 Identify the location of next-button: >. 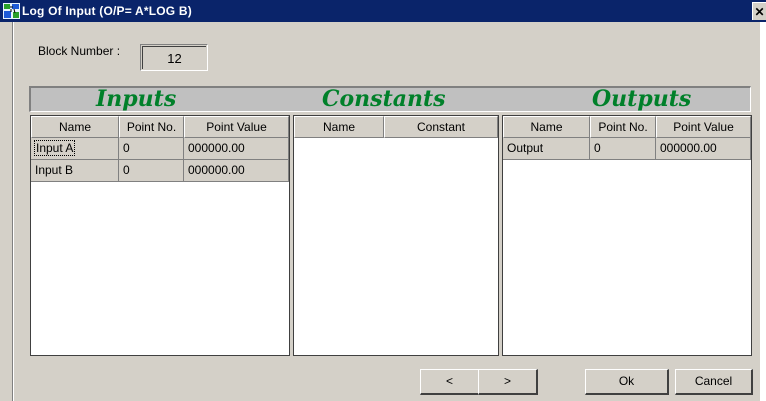
(508, 382).